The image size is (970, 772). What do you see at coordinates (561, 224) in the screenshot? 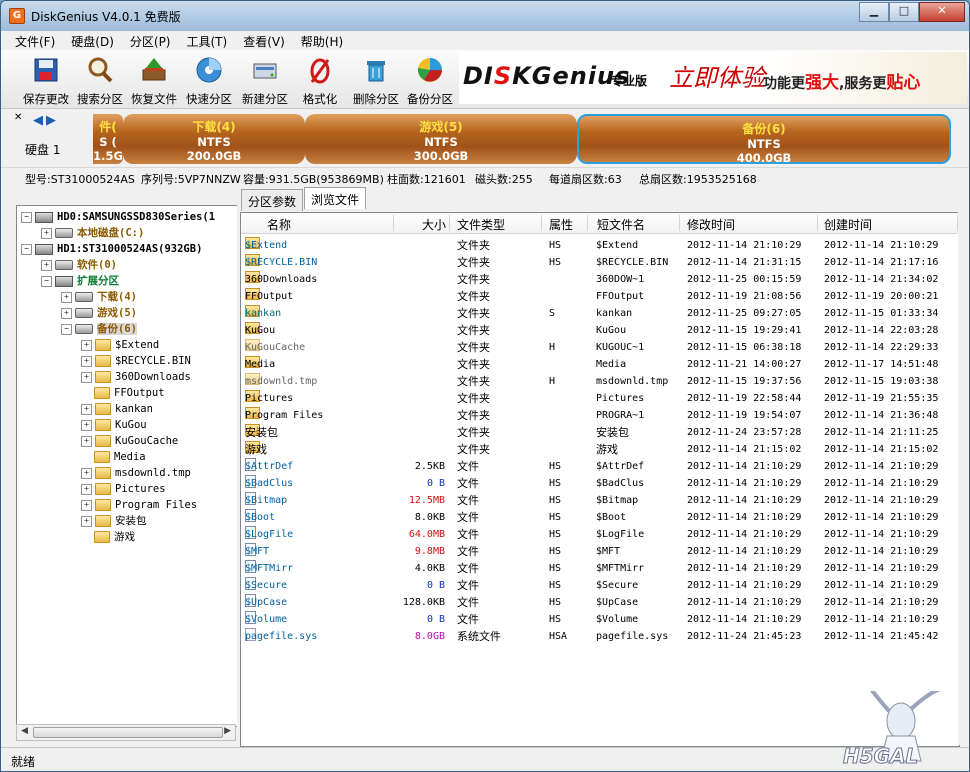
I see `col-attr: 属性` at bounding box center [561, 224].